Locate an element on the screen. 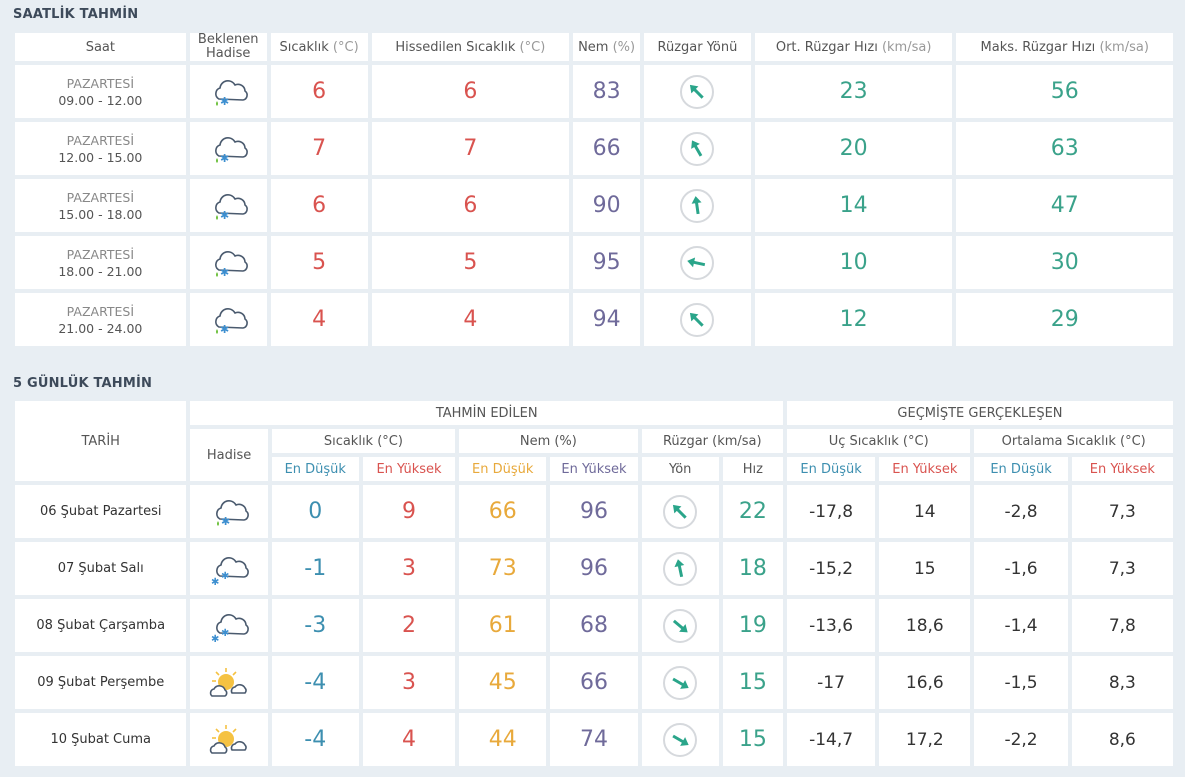 This screenshot has height=777, width=1185. temp-cell: 4 is located at coordinates (319, 319).